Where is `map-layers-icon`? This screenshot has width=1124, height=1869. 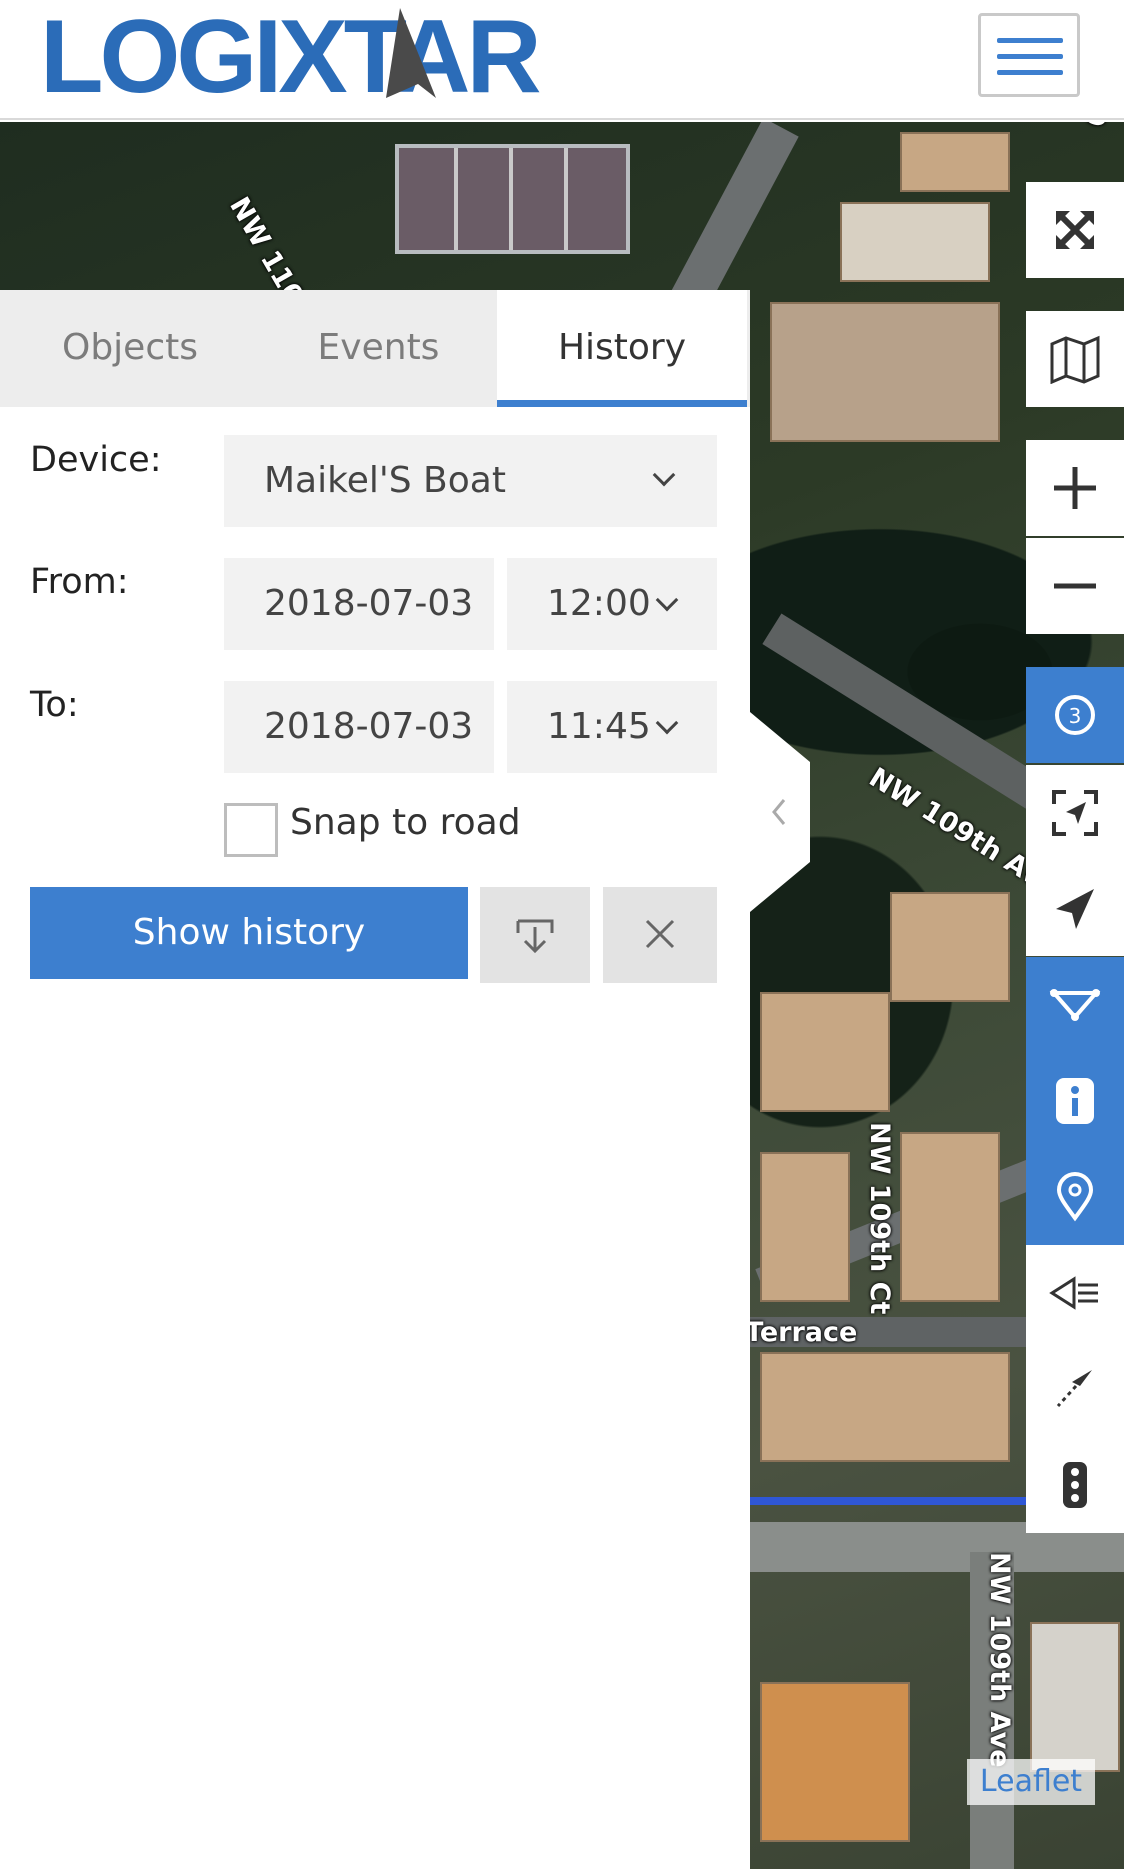
map-layers-icon is located at coordinates (1075, 359).